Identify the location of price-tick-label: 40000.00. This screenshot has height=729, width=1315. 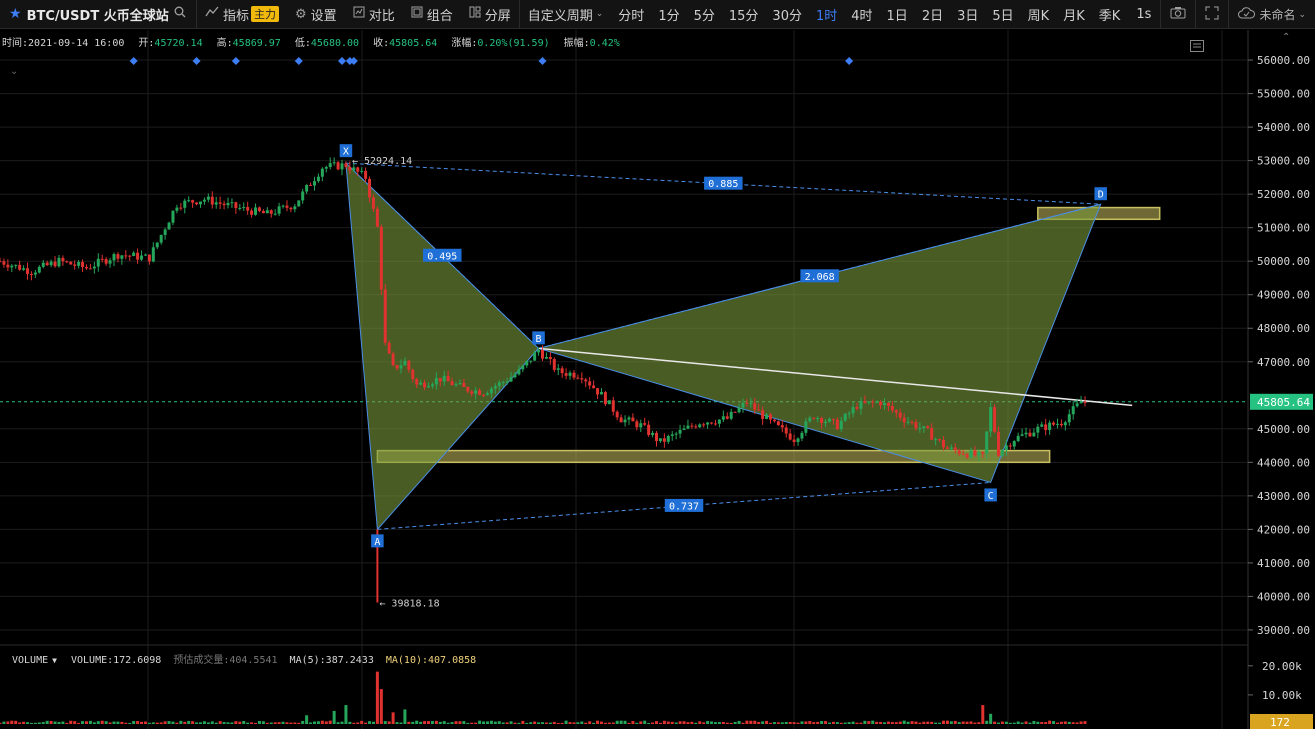
(1283, 596).